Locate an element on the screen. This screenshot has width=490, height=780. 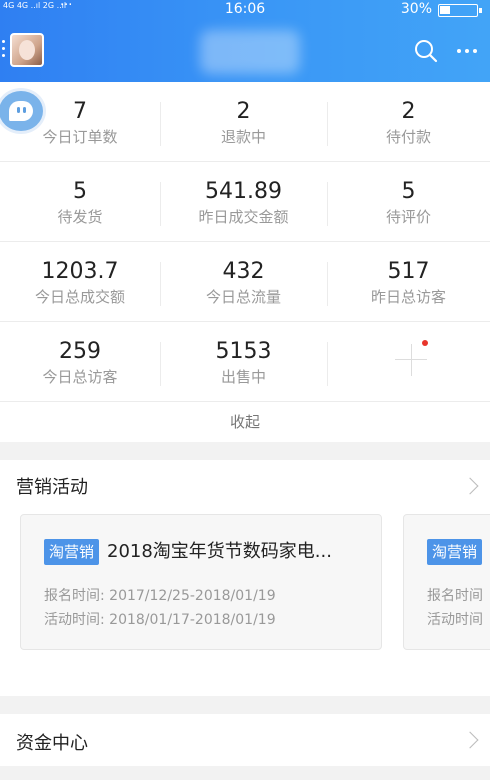
stat-value: 432 is located at coordinates (243, 271).